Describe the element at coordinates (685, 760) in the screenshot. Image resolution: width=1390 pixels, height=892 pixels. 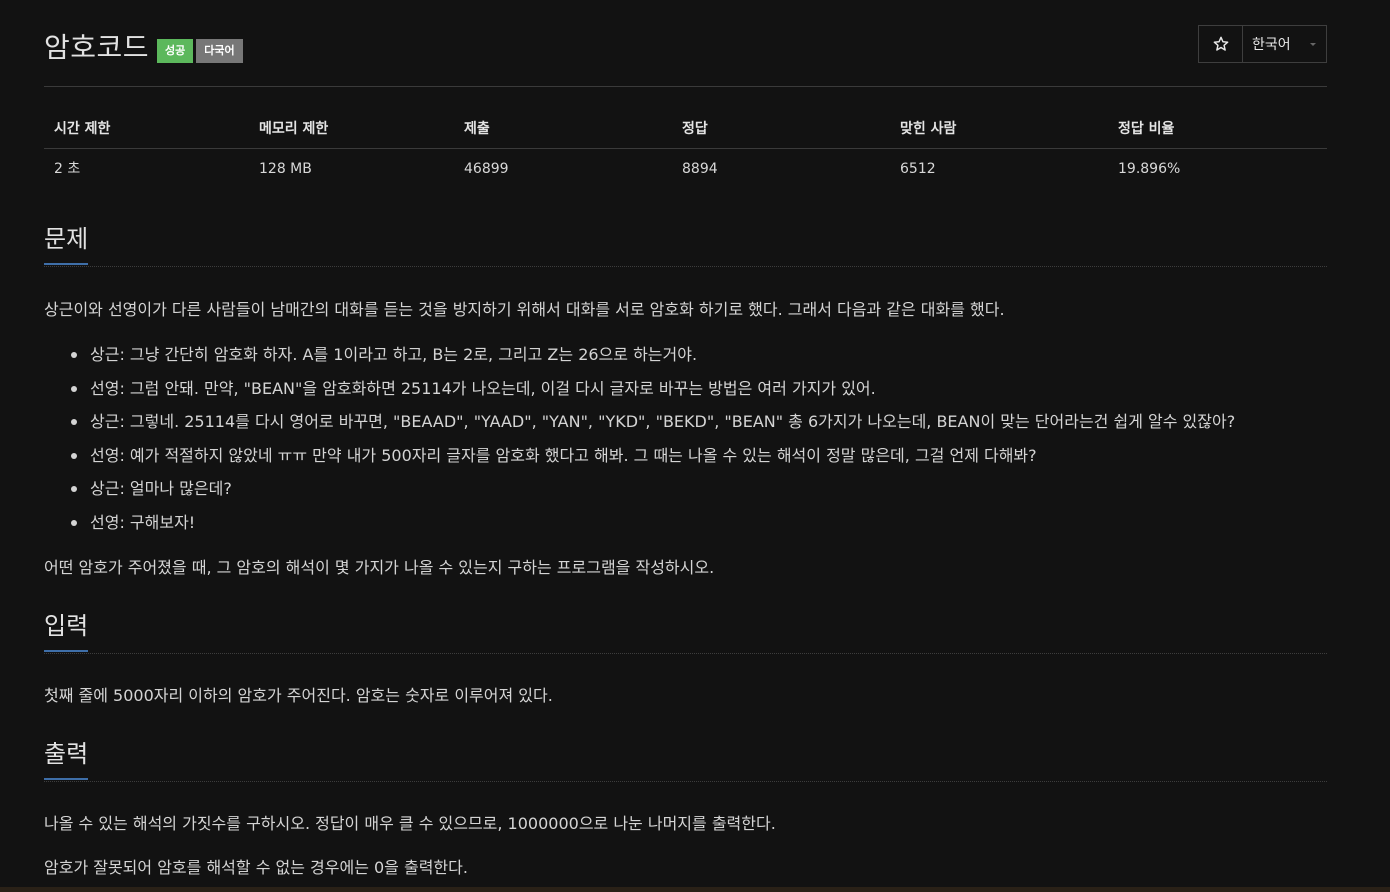
I see `output-section-header: 출력` at that location.